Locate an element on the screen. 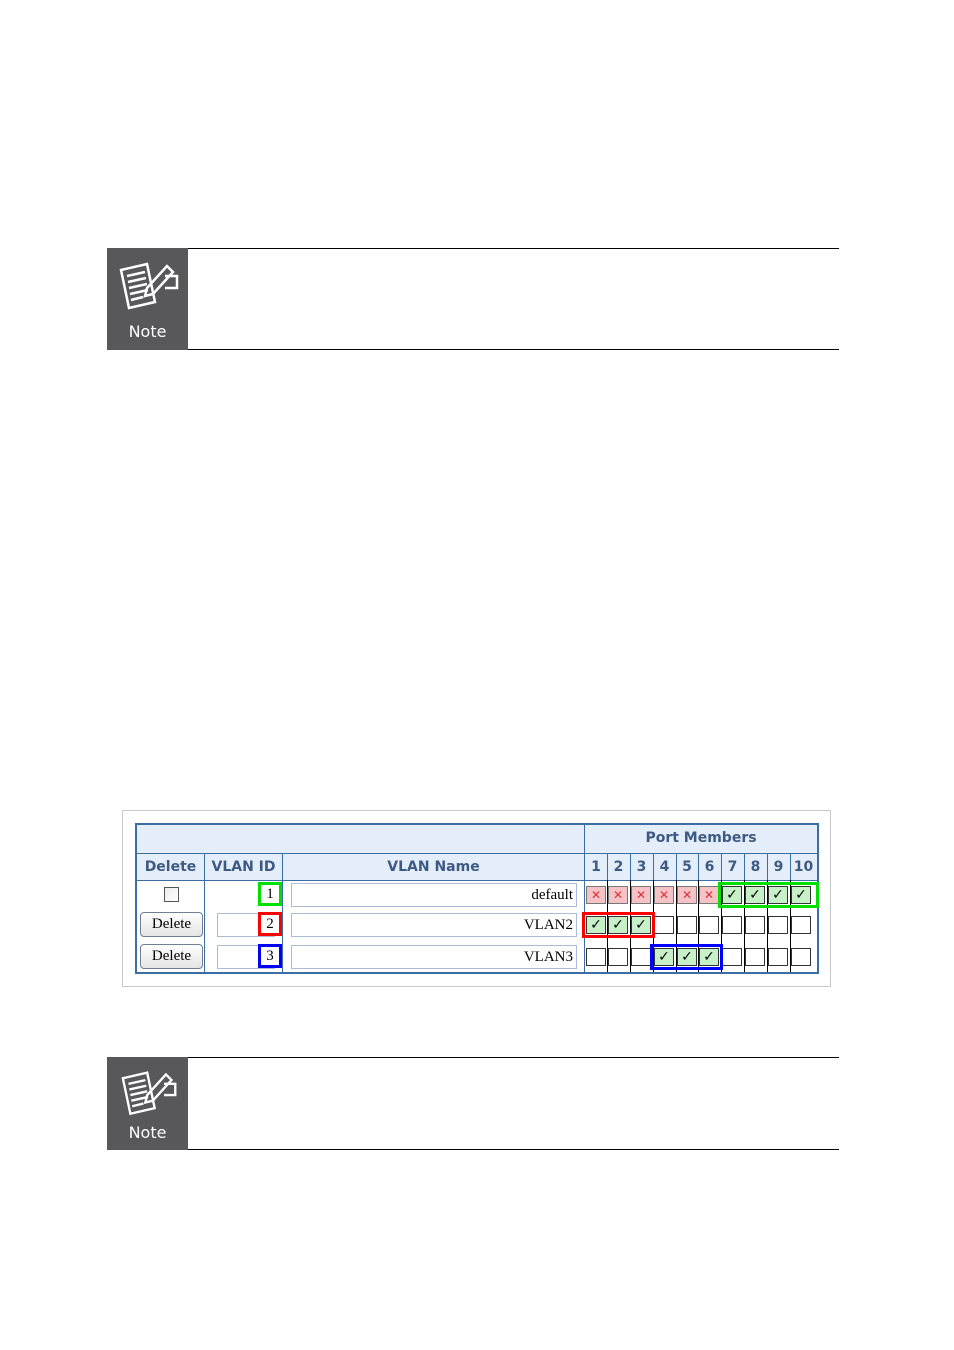 This screenshot has width=954, height=1350. vlan-name-input: default is located at coordinates (434, 895).